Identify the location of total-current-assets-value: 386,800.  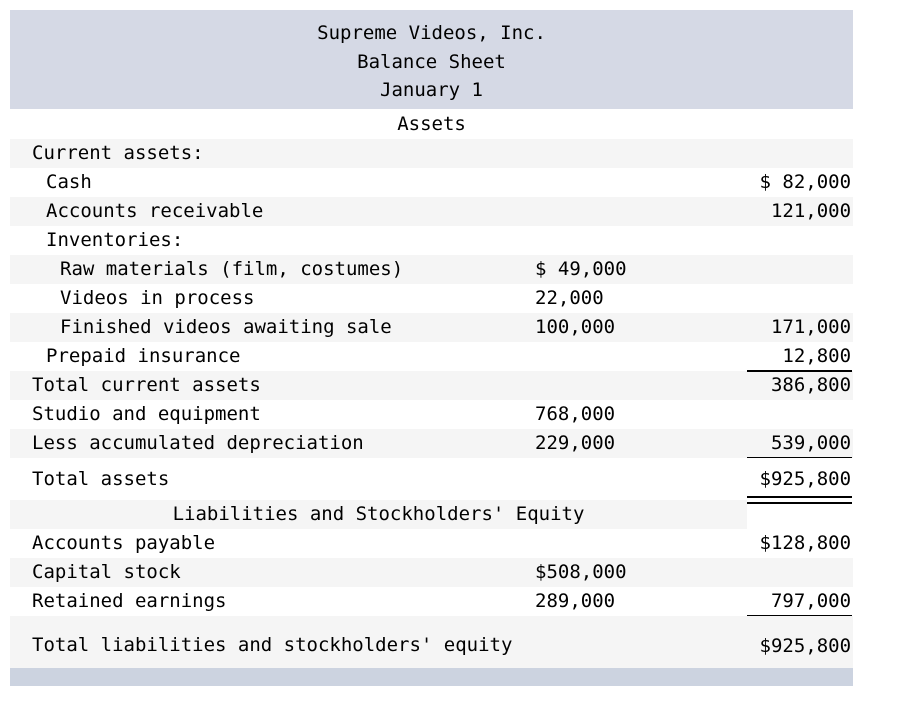
(800, 385).